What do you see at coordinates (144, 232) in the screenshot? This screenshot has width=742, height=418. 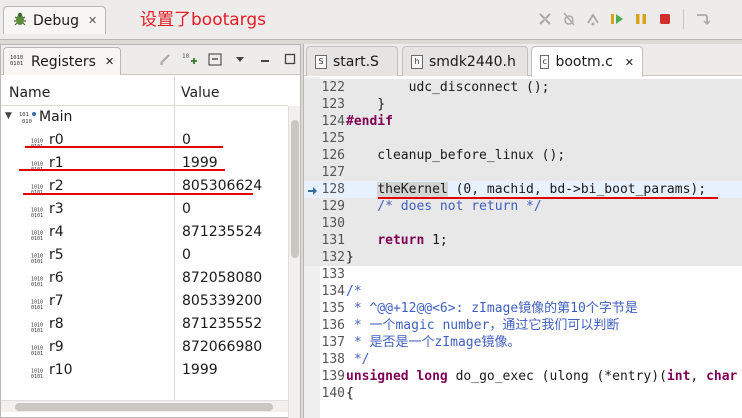 I see `register-row: 1010 0101 r4 871235524` at bounding box center [144, 232].